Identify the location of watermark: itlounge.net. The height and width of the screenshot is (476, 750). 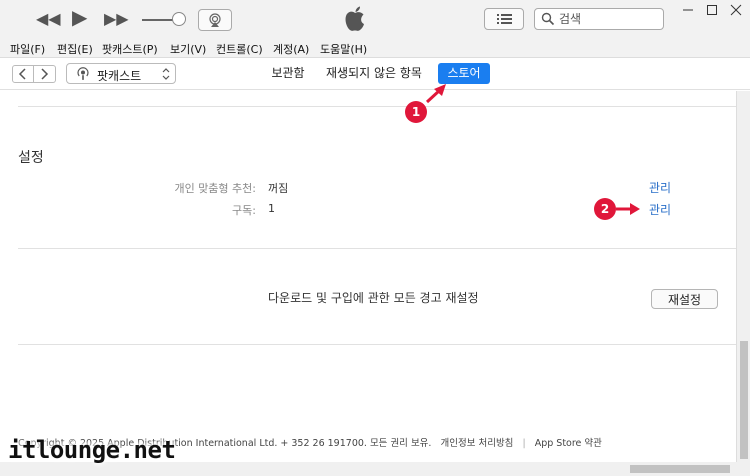
(92, 450).